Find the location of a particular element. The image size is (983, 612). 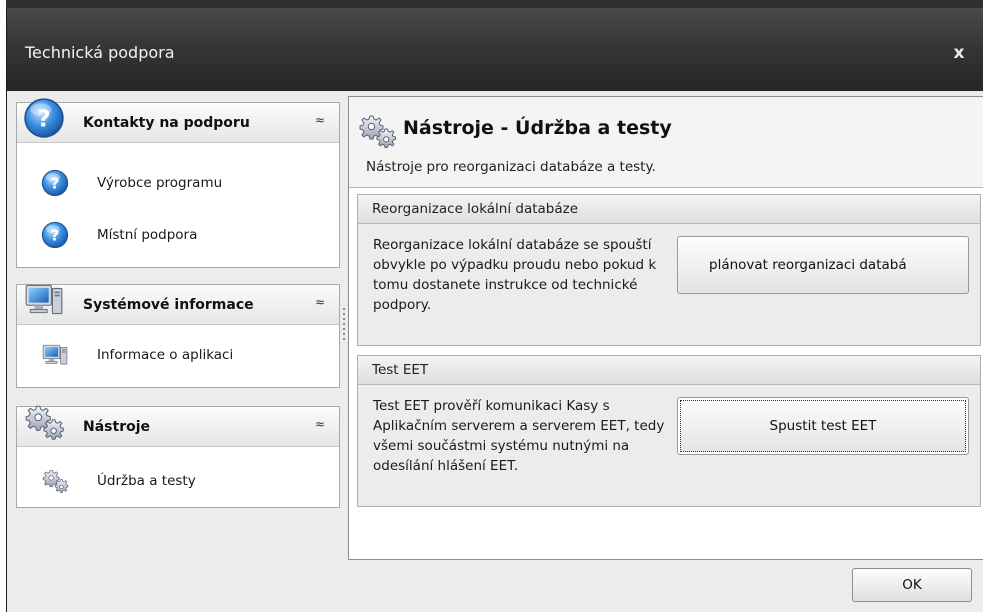

window-title: Technická podpora is located at coordinates (100, 52).